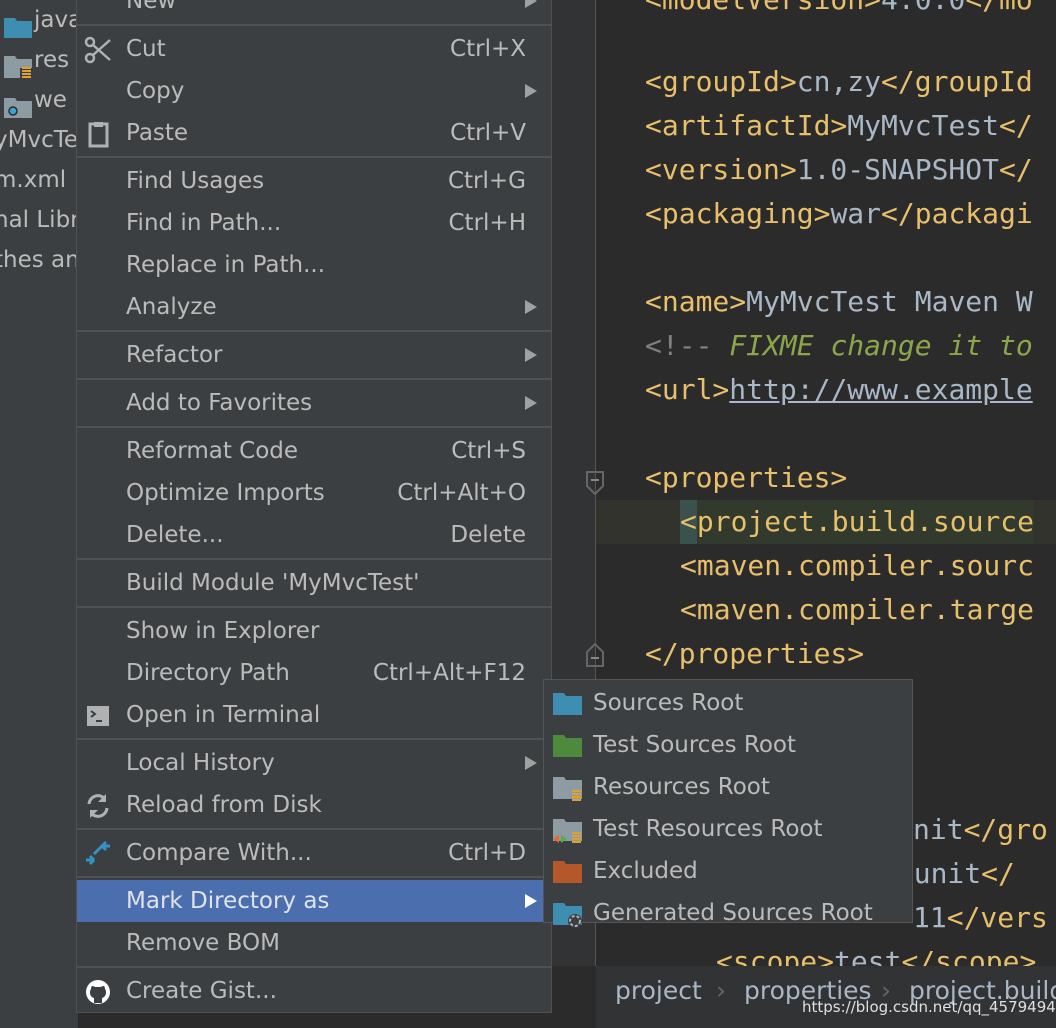 This screenshot has height=1028, width=1056. I want to click on xml-value: http://www.example, so click(881, 389).